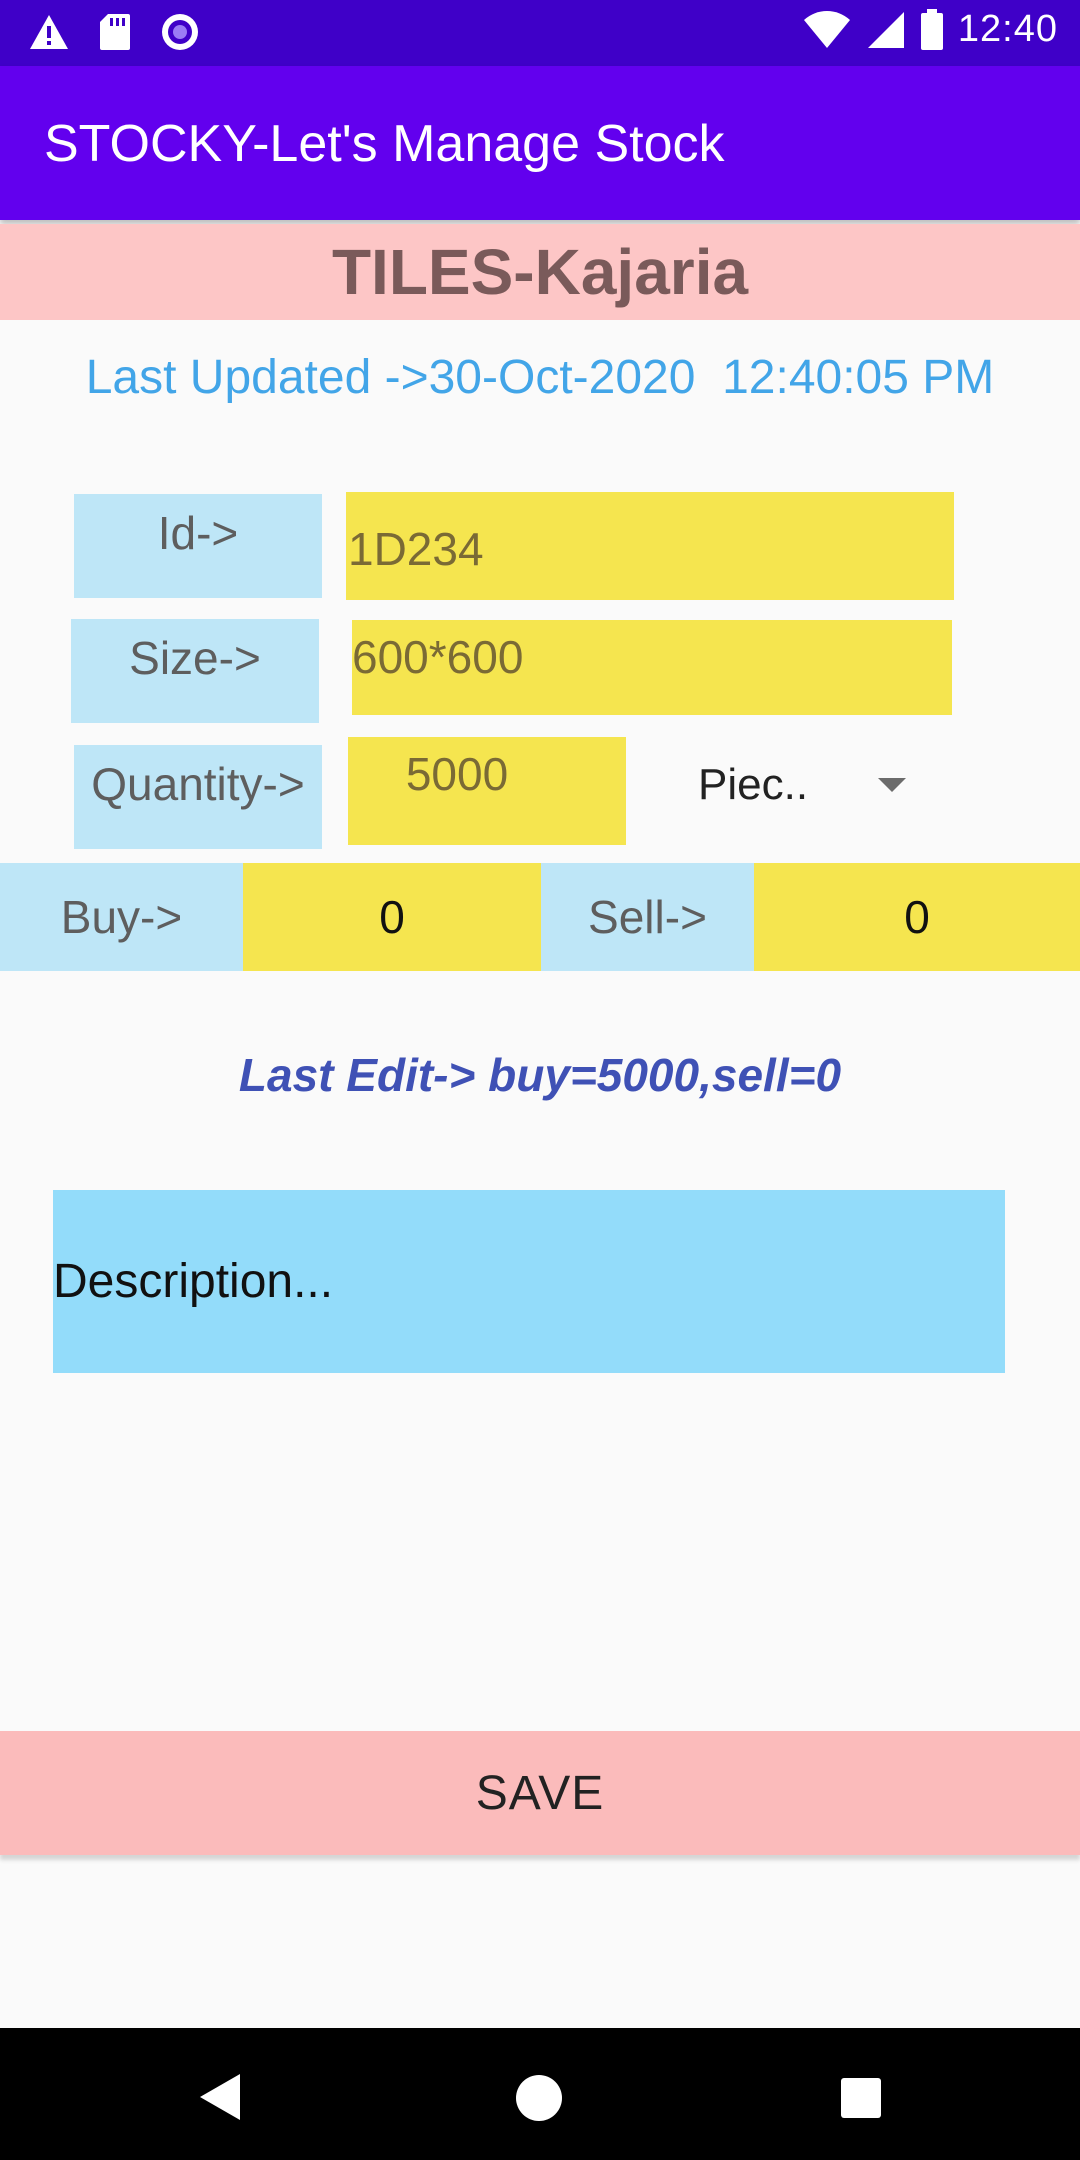 This screenshot has width=1080, height=2160. What do you see at coordinates (539, 2098) in the screenshot?
I see `home-icon` at bounding box center [539, 2098].